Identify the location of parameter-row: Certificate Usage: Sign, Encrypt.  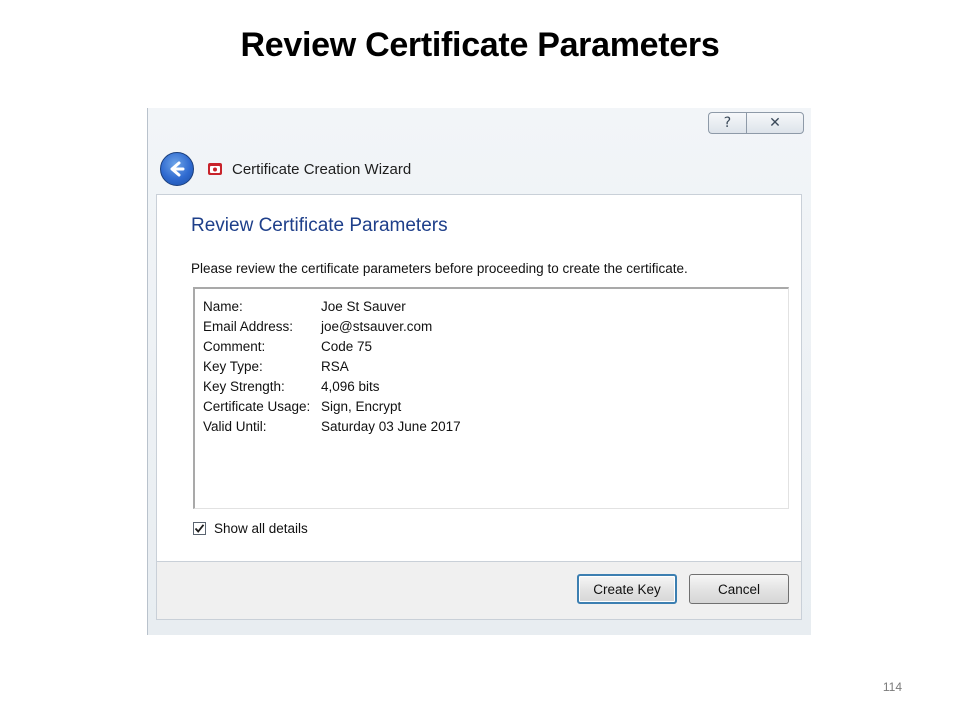
(302, 409).